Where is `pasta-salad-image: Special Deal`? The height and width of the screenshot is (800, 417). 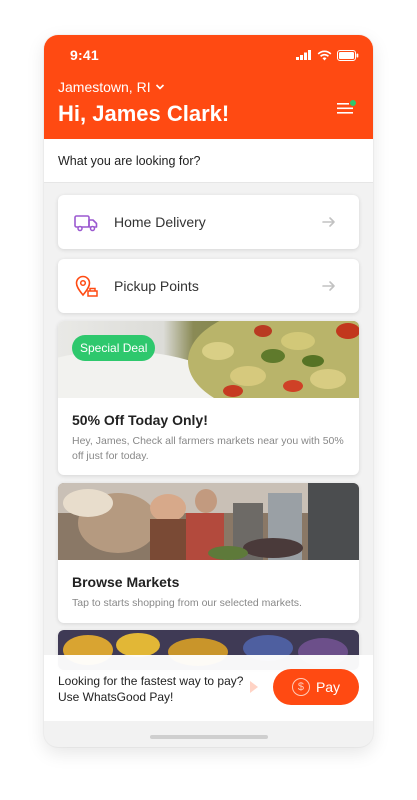 pasta-salad-image: Special Deal is located at coordinates (208, 359).